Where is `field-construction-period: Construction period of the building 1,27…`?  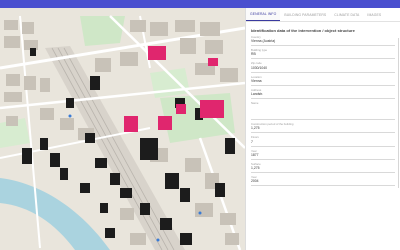
field-construction-period: Construction period of the building 1,27… is located at coordinates (323, 128).